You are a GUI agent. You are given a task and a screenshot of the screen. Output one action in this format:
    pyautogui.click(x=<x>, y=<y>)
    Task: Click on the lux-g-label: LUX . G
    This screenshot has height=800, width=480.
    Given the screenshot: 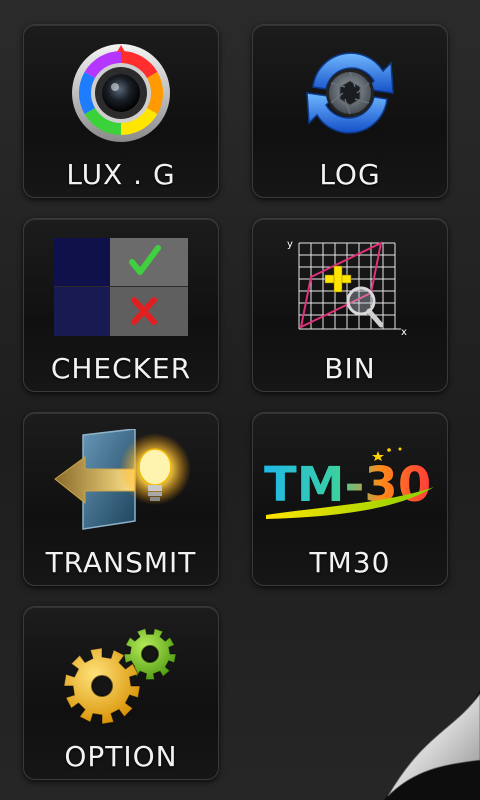 What is the action you would take?
    pyautogui.click(x=121, y=174)
    